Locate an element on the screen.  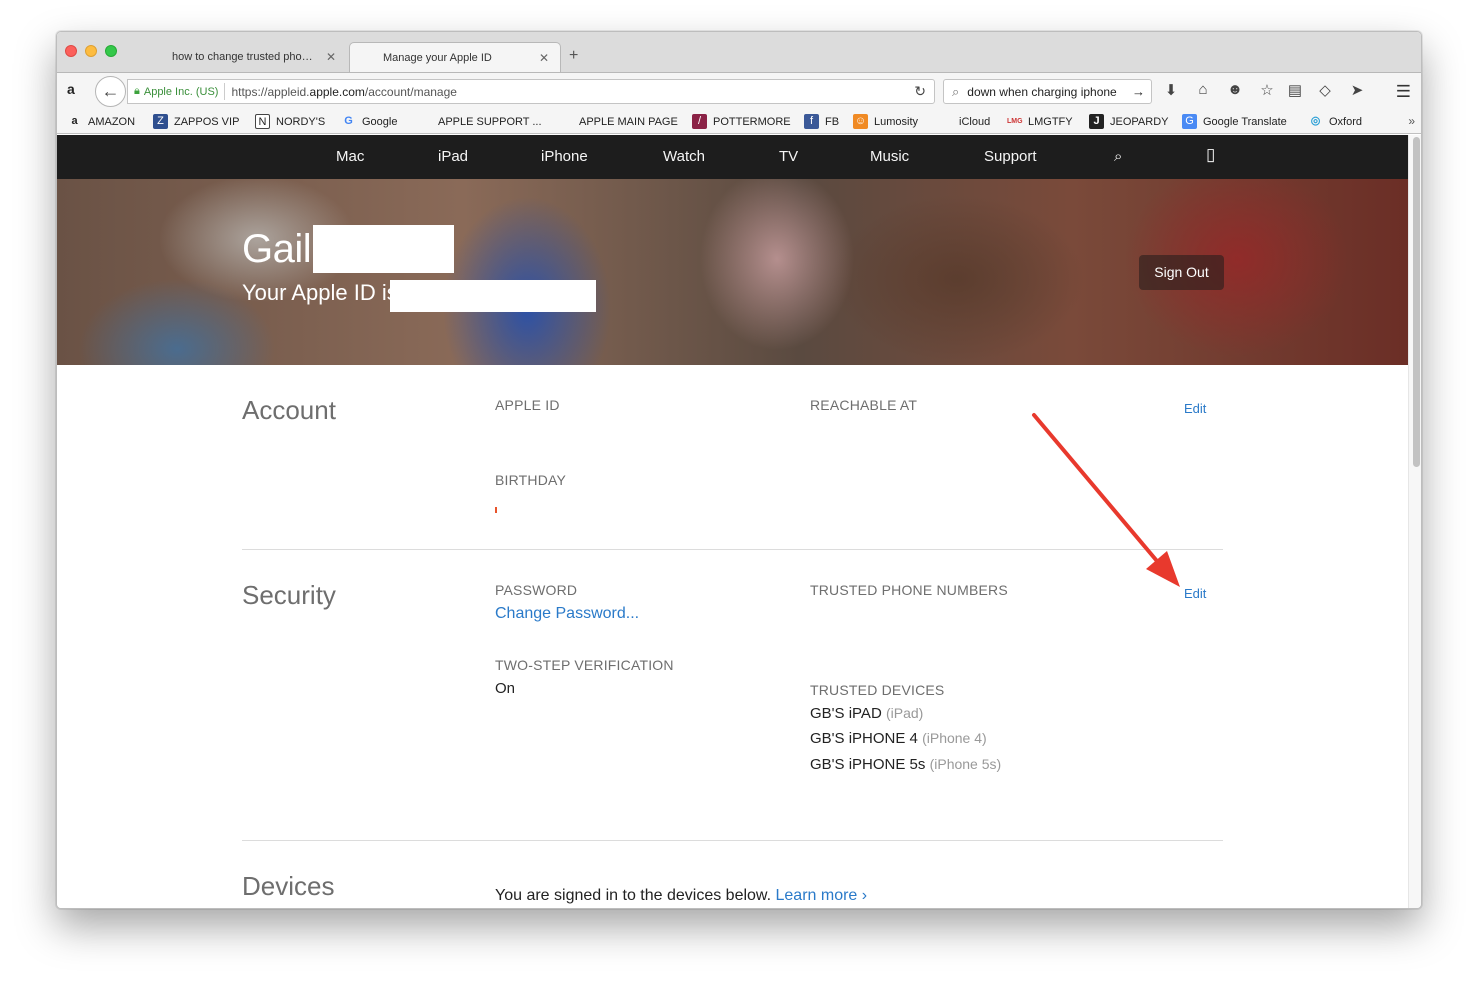
bookmark-google: G Google is located at coordinates (369, 121).